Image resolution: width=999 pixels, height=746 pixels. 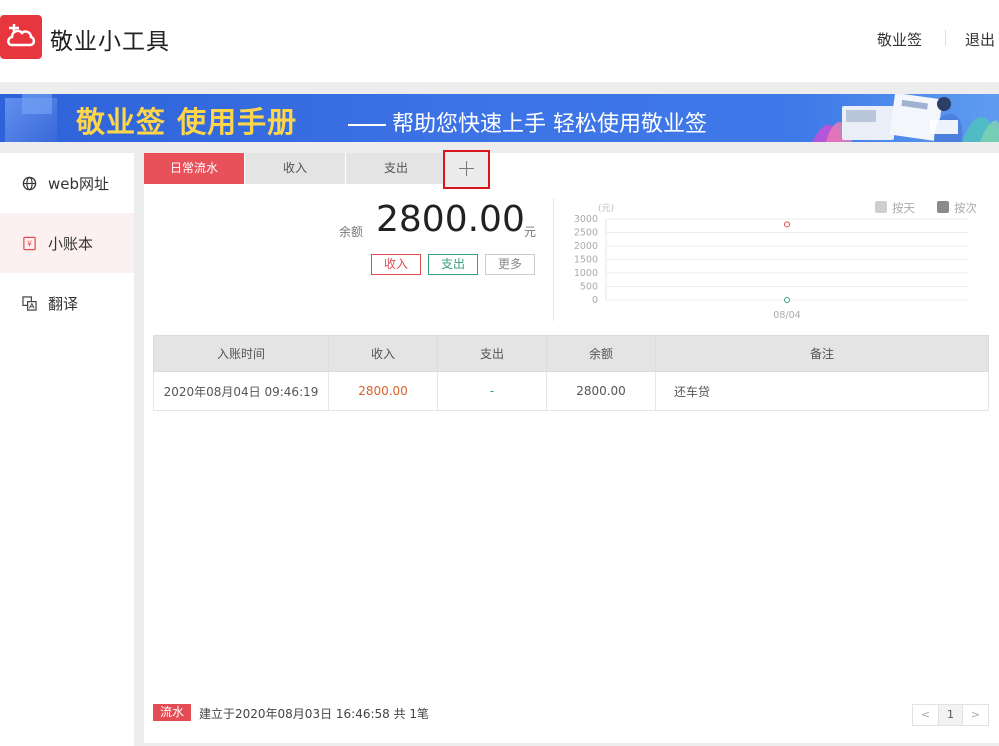 What do you see at coordinates (172, 712) in the screenshot?
I see `flow-badge: 流水` at bounding box center [172, 712].